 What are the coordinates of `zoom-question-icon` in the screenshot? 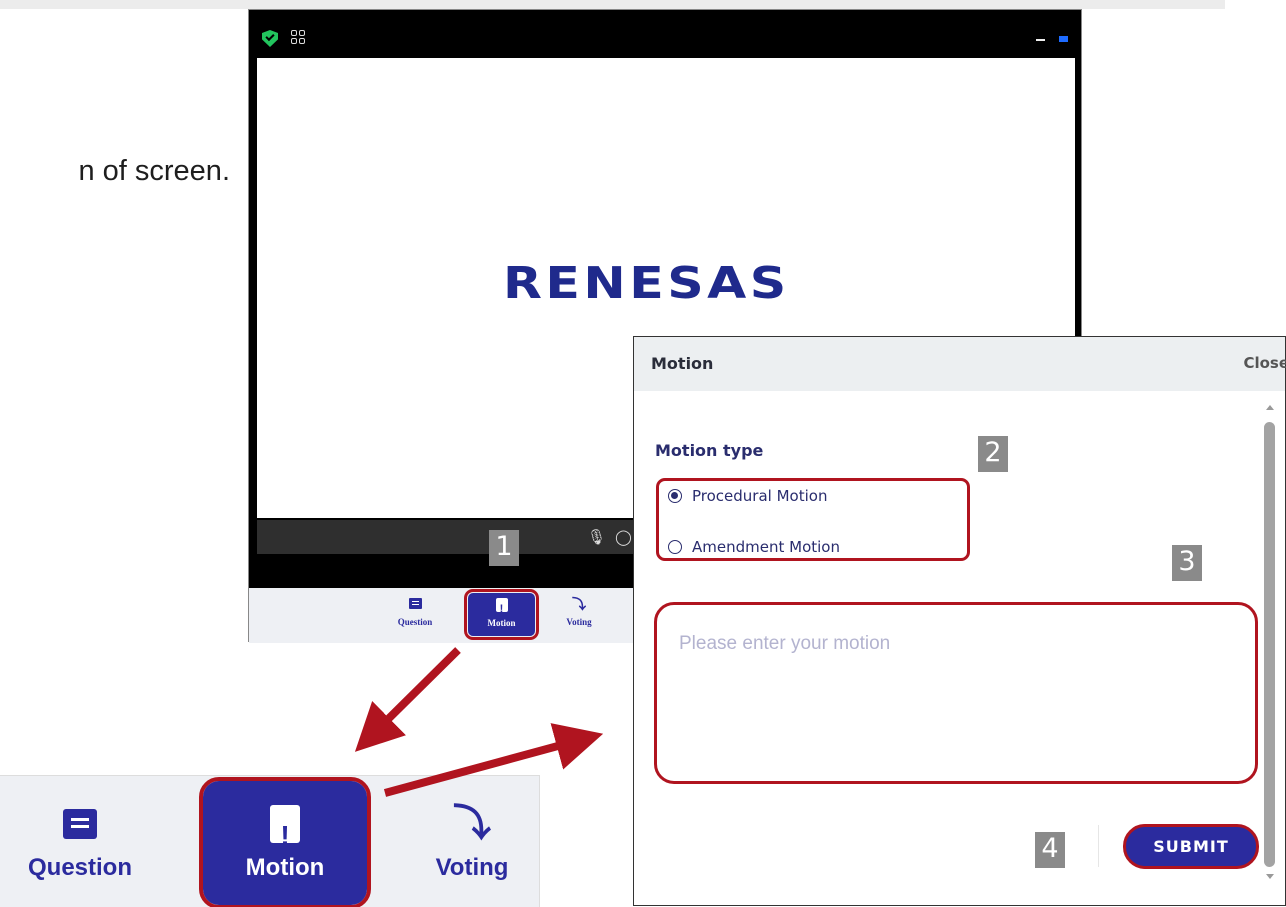 It's located at (80, 823).